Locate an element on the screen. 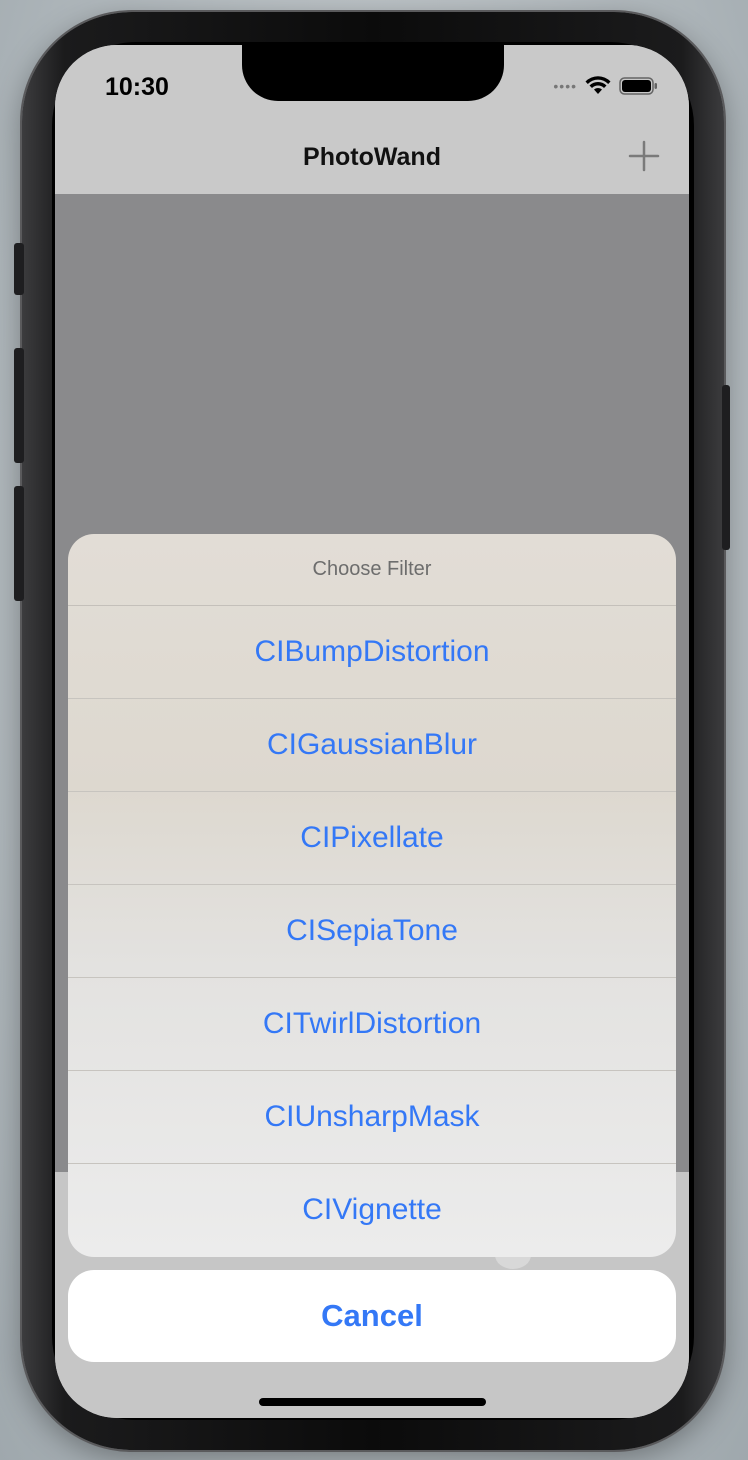  power-button is located at coordinates (726, 467).